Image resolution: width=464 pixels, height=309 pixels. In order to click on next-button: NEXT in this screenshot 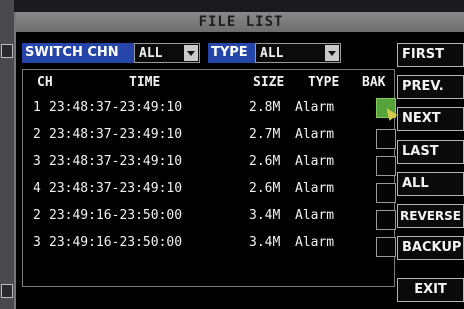, I will do `click(430, 119)`.